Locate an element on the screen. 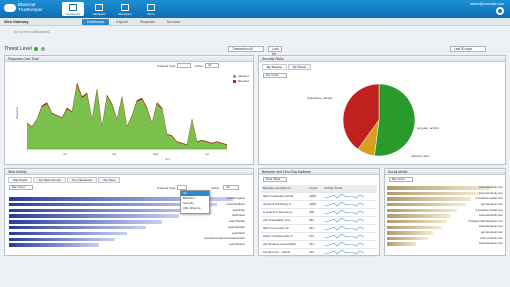 The image size is (510, 287). column-header: Count is located at coordinates (315, 189).